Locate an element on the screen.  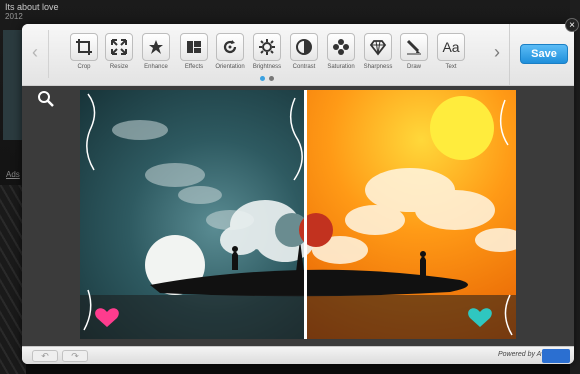
tool-sharpness: Sharpness is located at coordinates (378, 58).